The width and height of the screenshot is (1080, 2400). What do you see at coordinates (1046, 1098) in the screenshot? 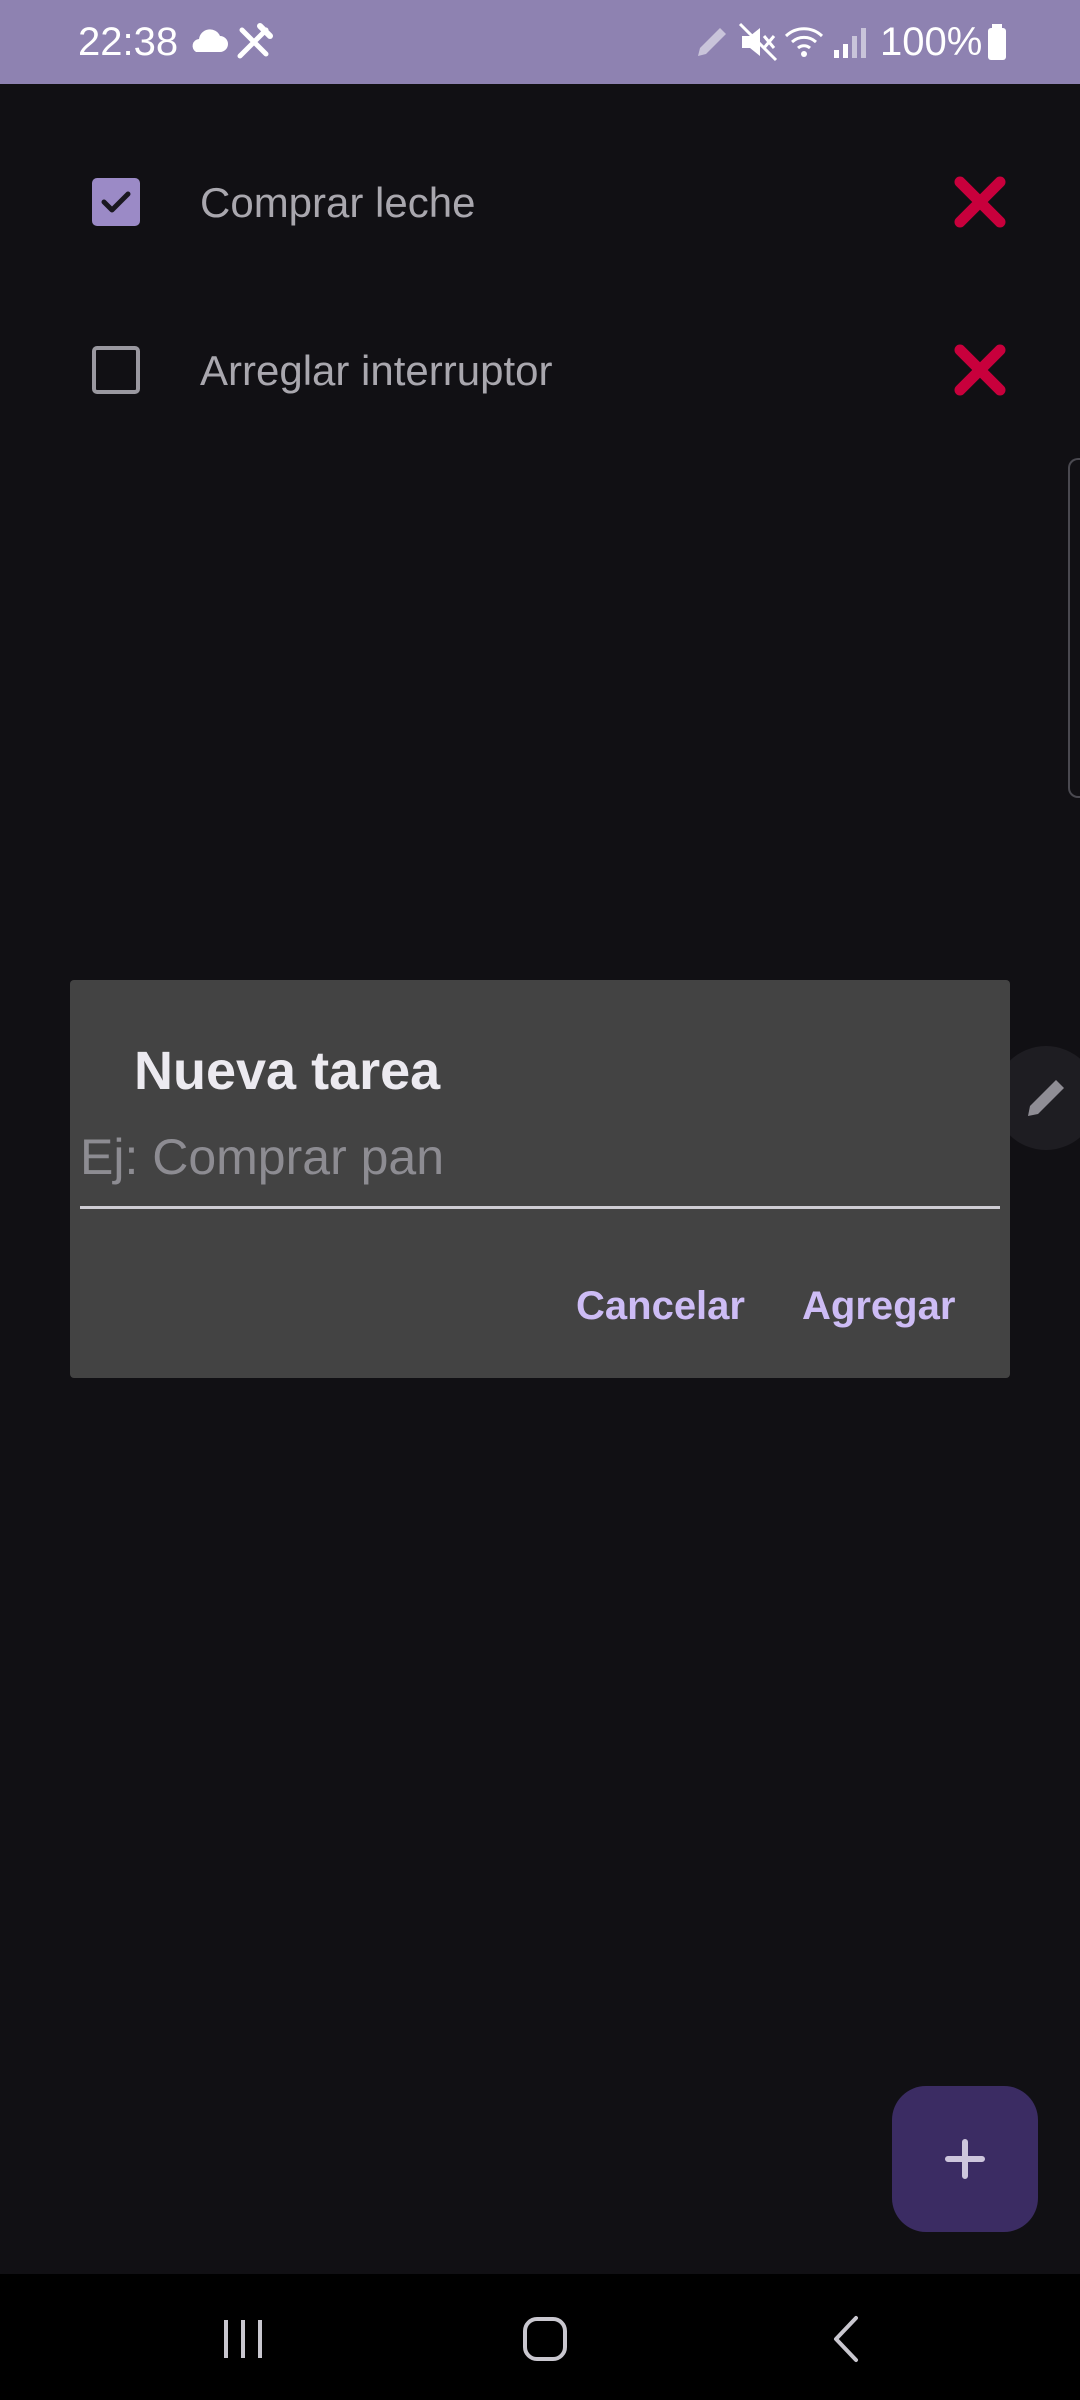
I see `pencil-icon` at bounding box center [1046, 1098].